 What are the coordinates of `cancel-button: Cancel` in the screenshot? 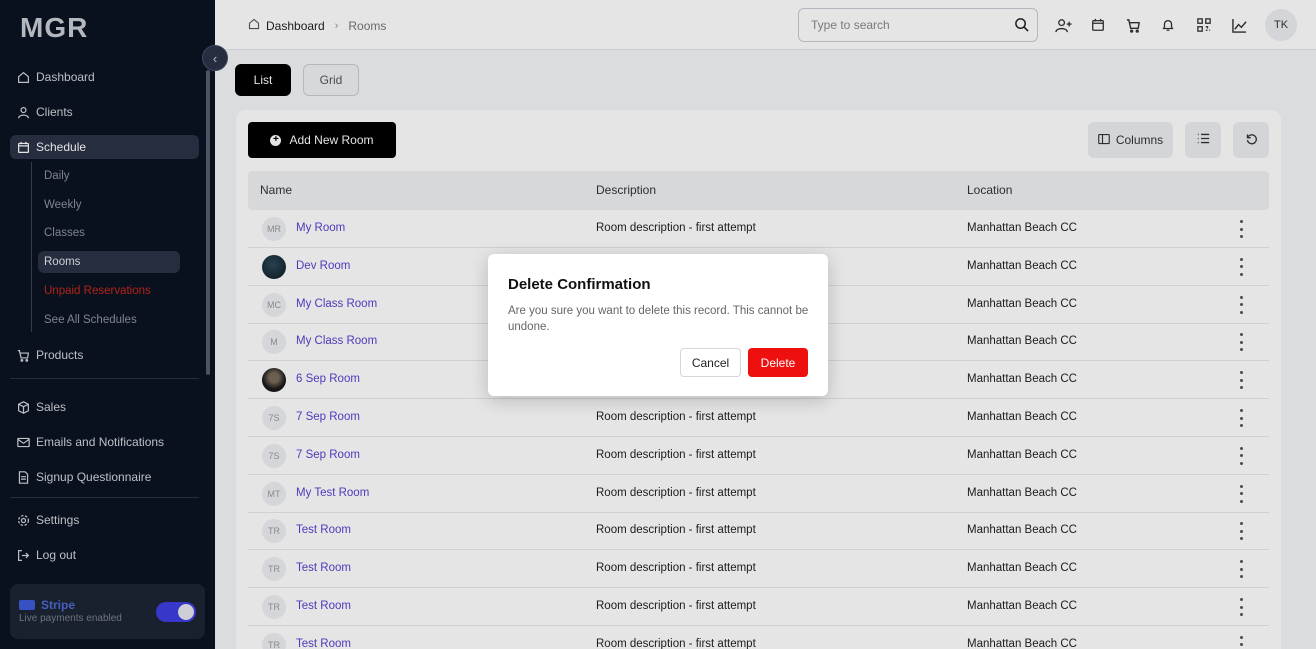 It's located at (710, 362).